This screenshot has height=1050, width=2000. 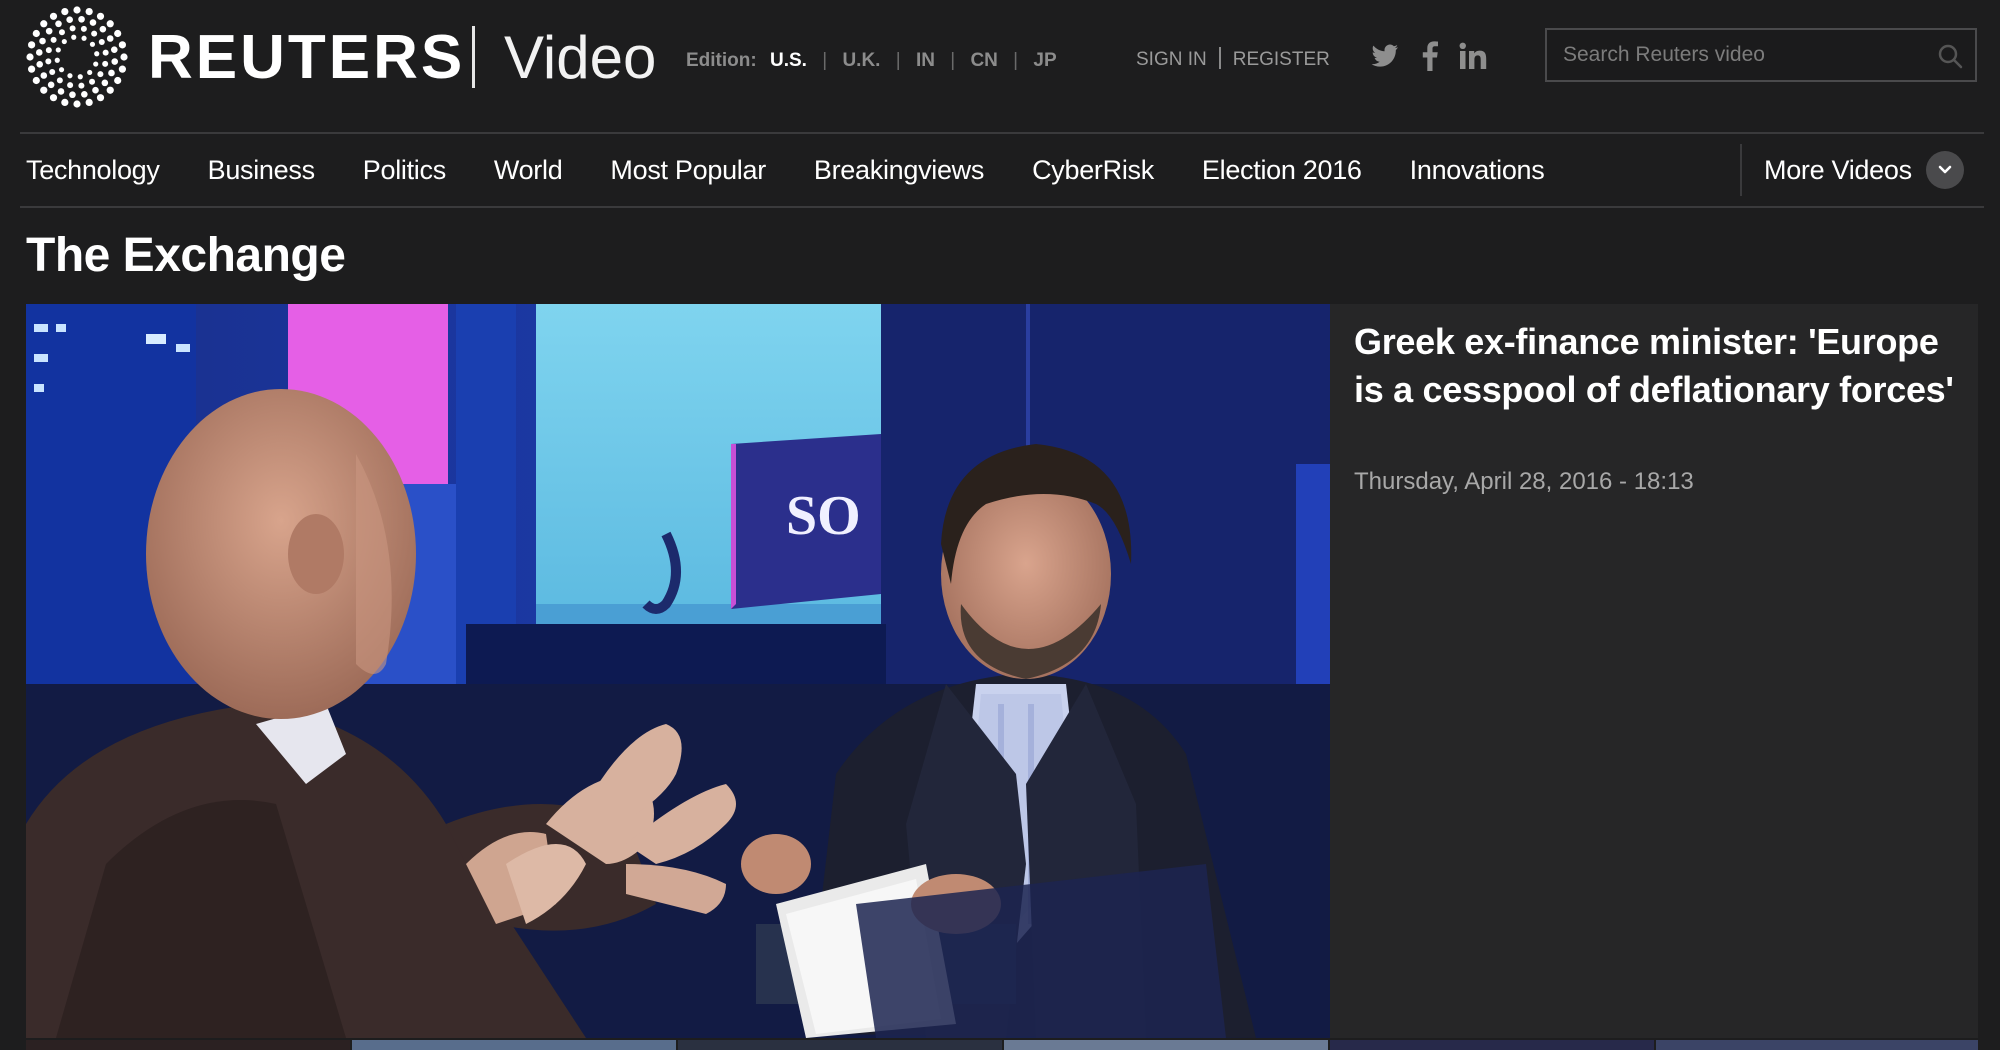 What do you see at coordinates (788, 60) in the screenshot?
I see `edition-us: U.S.` at bounding box center [788, 60].